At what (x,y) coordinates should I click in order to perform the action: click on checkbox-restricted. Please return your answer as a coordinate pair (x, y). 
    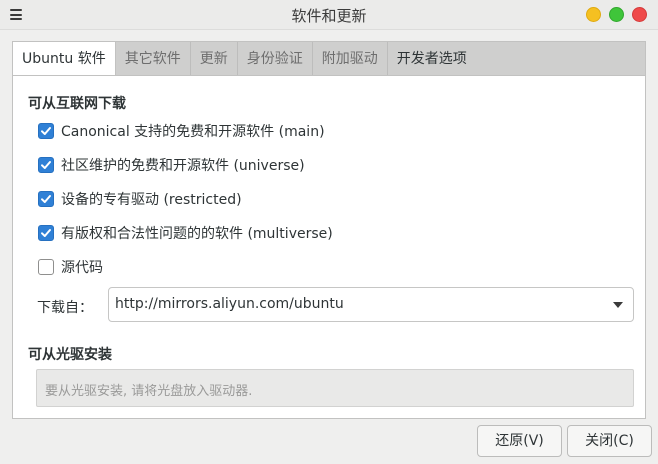
    Looking at the image, I should click on (46, 199).